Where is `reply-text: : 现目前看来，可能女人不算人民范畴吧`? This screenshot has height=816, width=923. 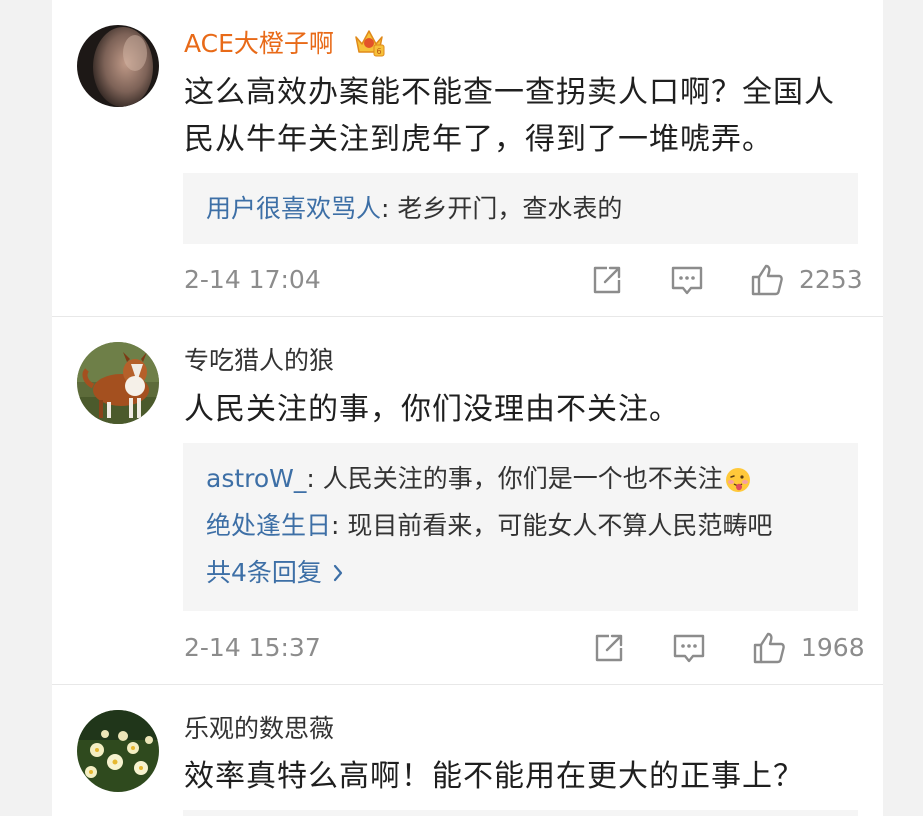
reply-text: : 现目前看来，可能女人不算人民范畴吧 is located at coordinates (552, 525).